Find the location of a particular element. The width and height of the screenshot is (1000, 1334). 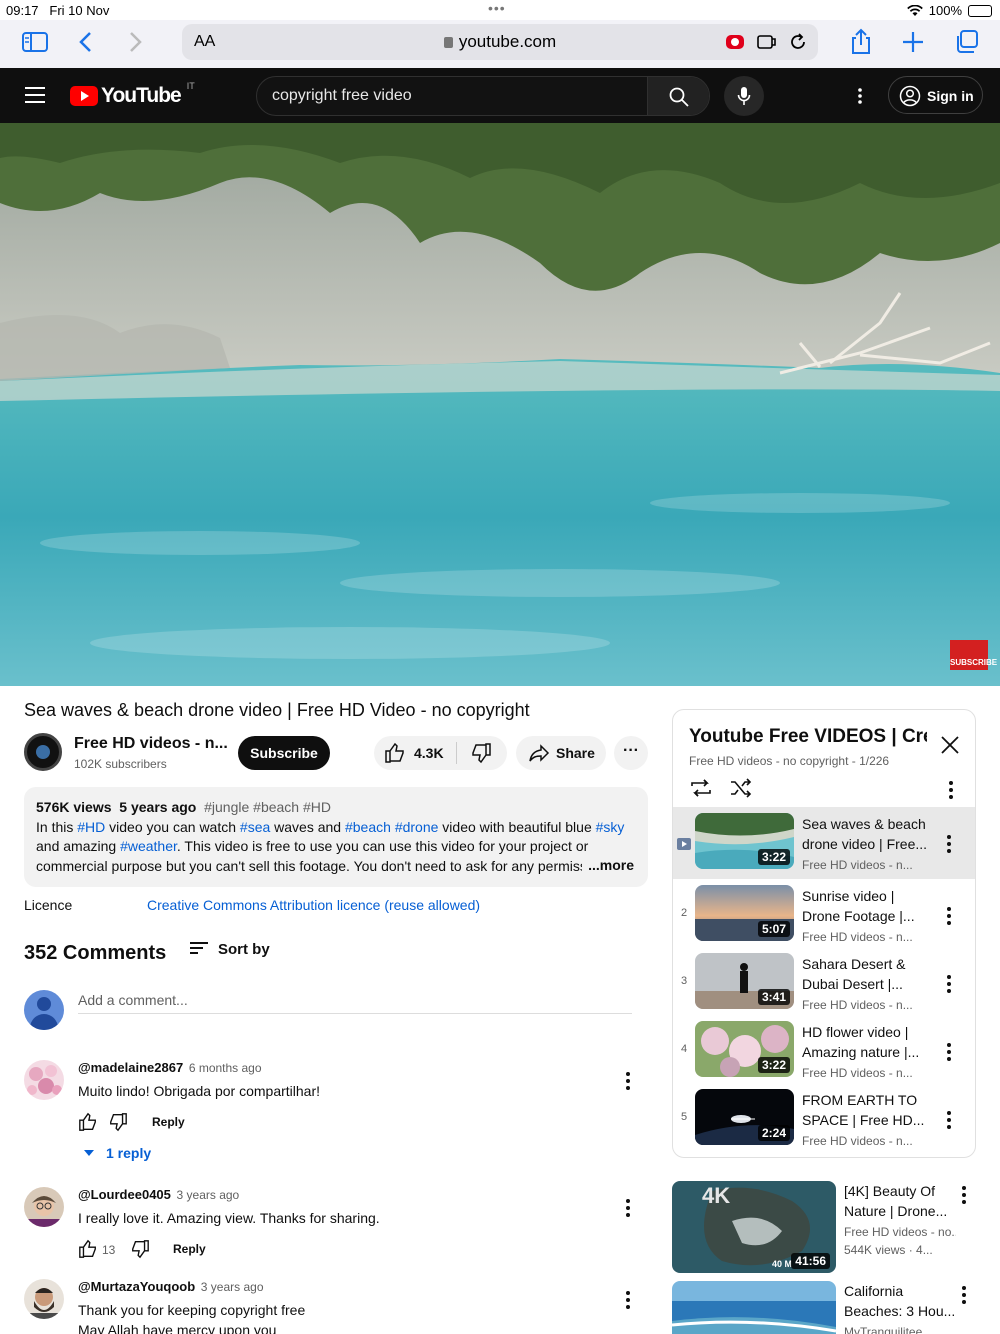

multitask-dots: ••• is located at coordinates (497, 8).